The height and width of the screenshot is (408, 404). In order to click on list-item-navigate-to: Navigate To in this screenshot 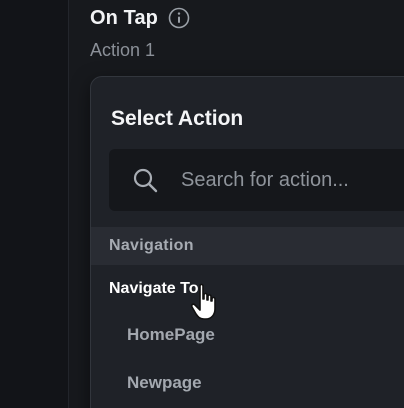, I will do `click(247, 289)`.